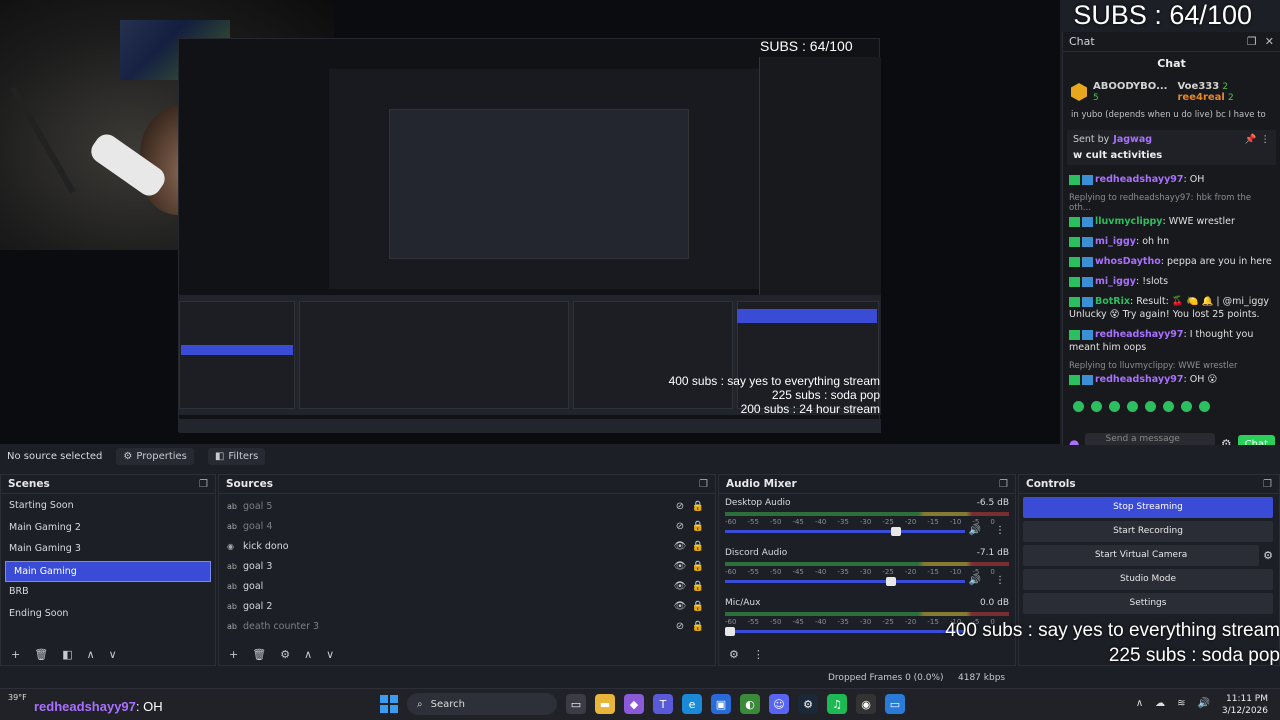  I want to click on properties-button: ⚙ Properties, so click(155, 456).